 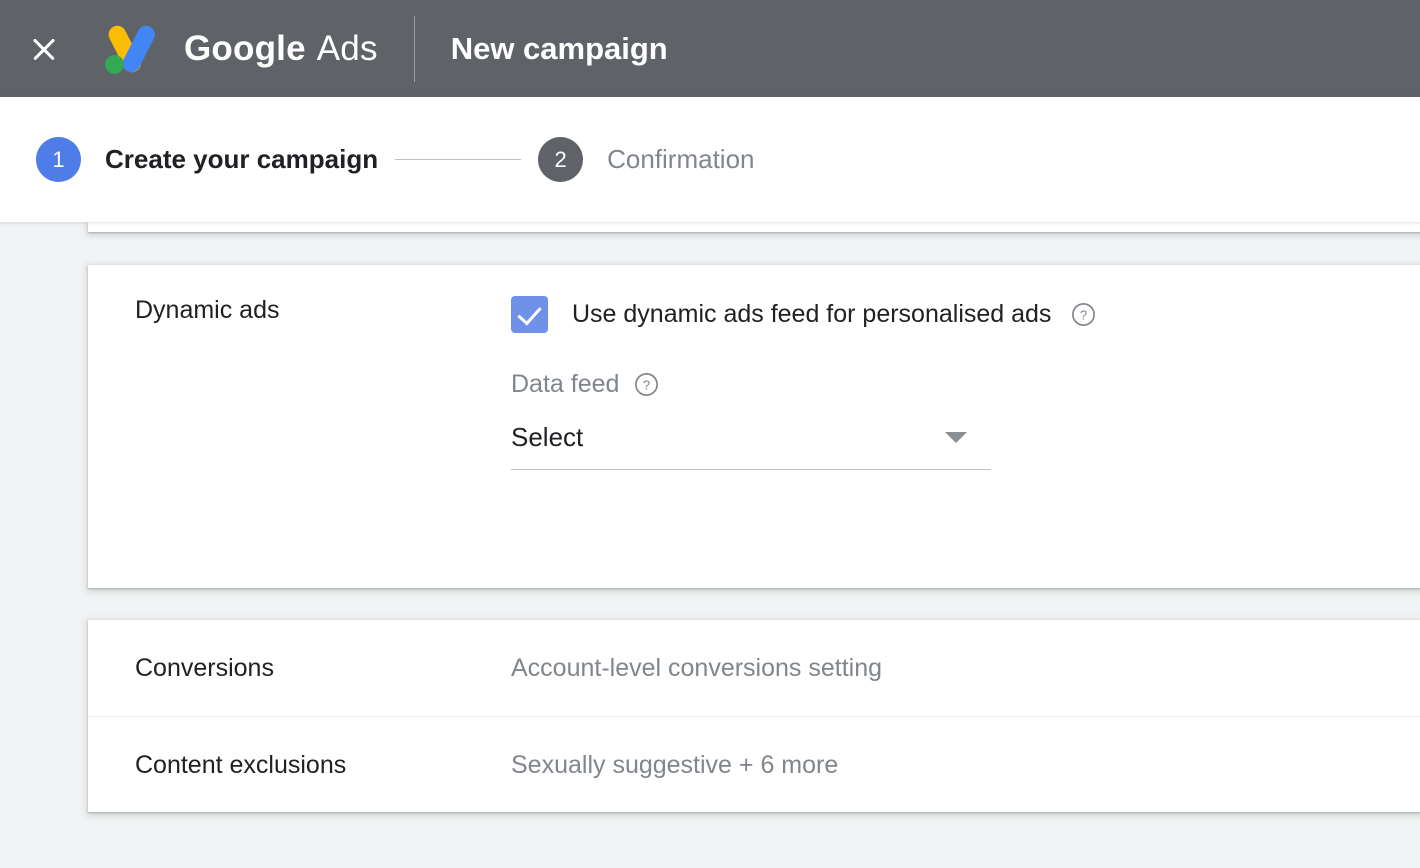 I want to click on stepper: 1 Create your campaign 2 Confirmation, so click(x=710, y=159).